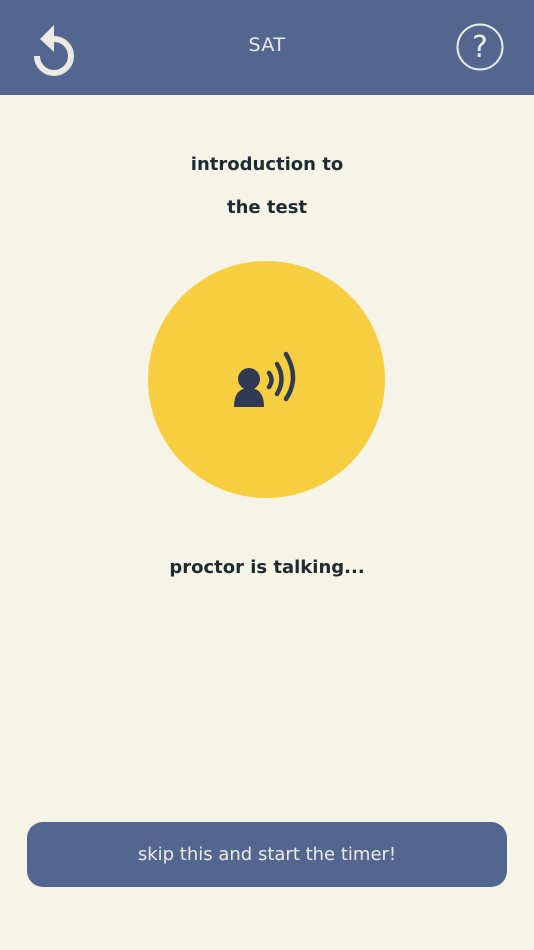  I want to click on person-speaking-icon, so click(265, 379).